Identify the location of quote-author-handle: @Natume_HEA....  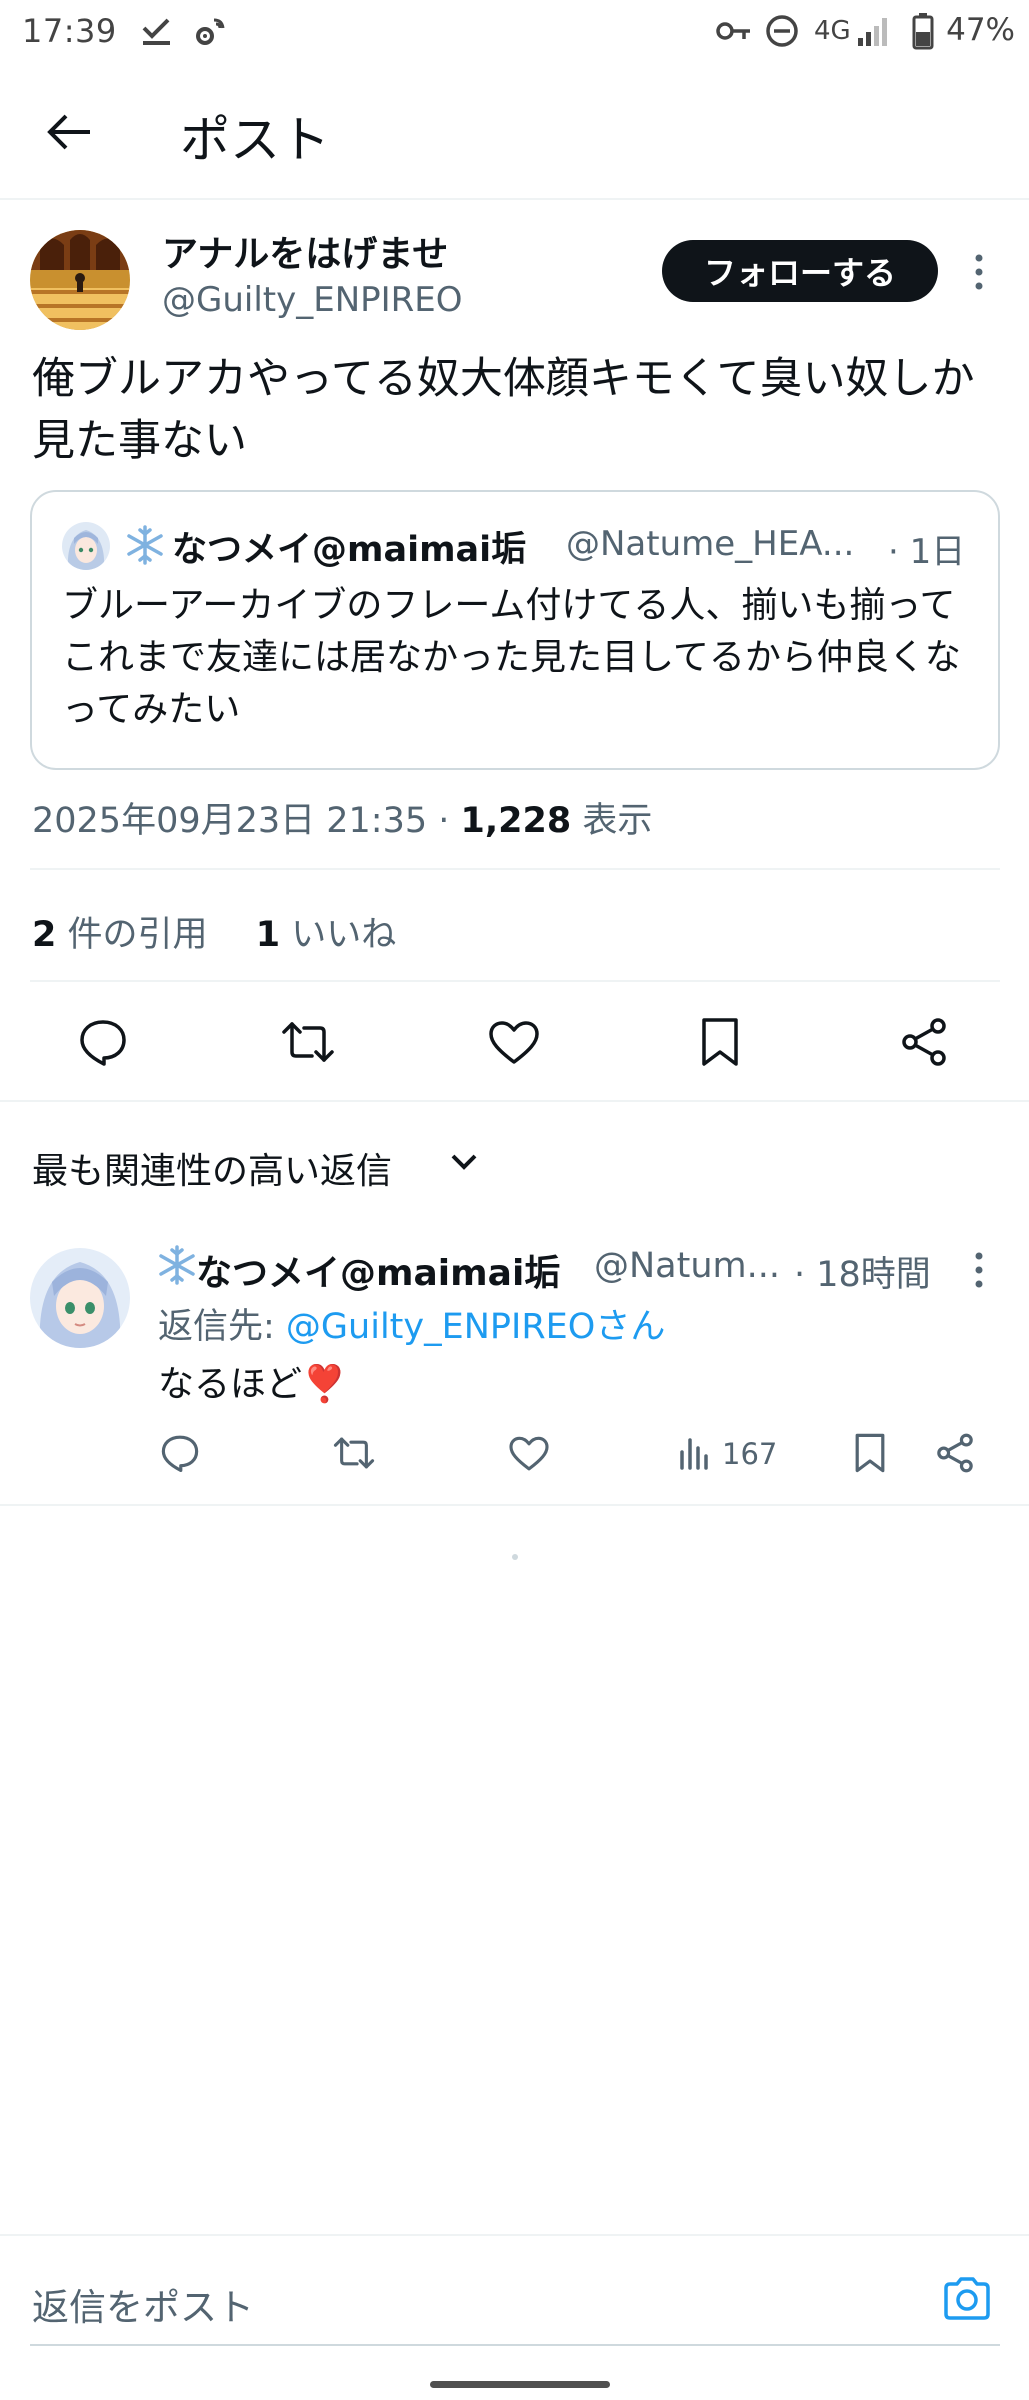
(710, 544).